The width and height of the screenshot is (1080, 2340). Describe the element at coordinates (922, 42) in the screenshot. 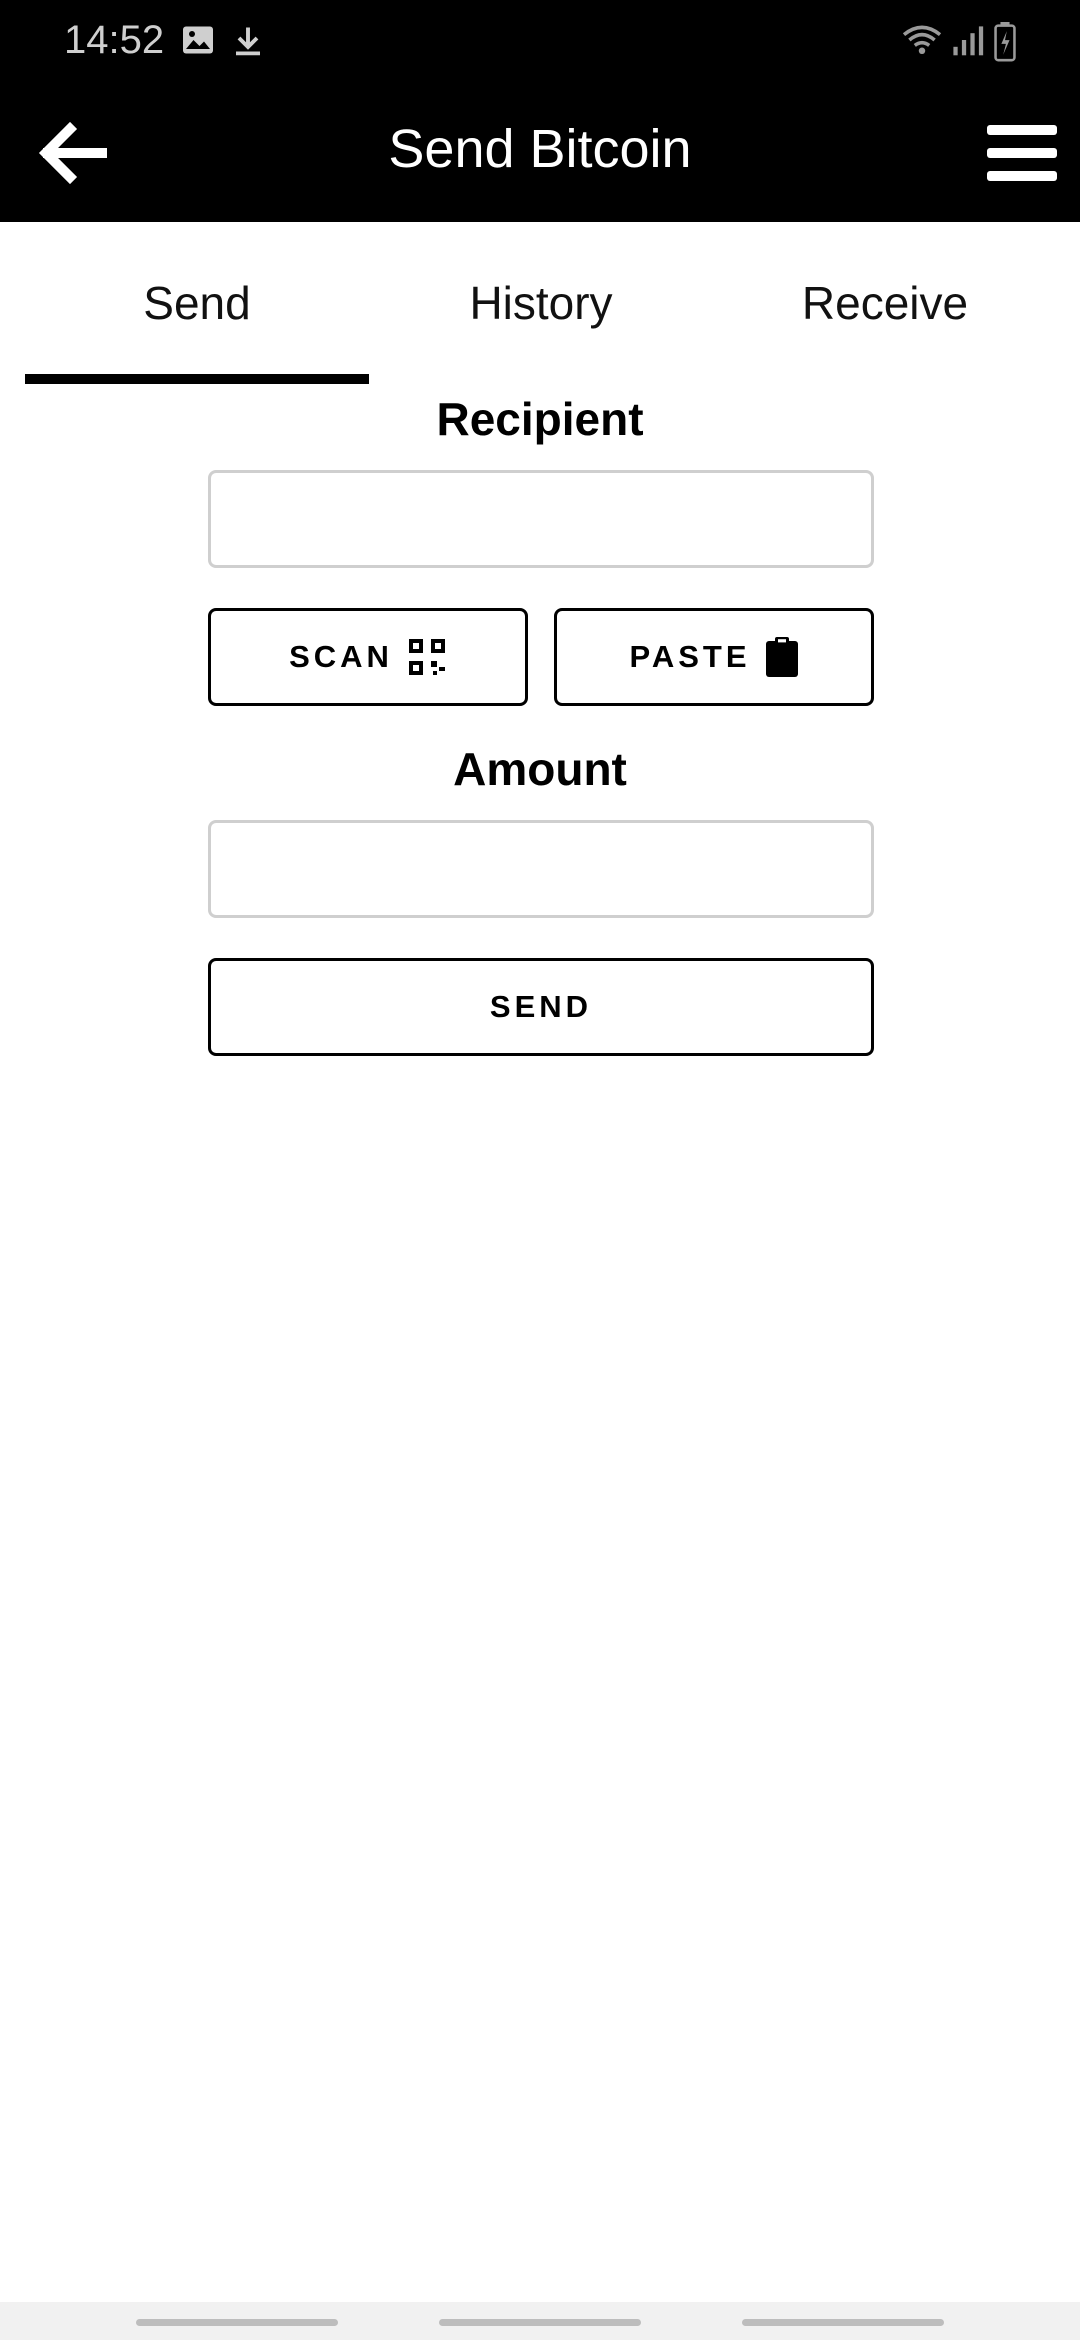

I see `wifi-icon` at that location.